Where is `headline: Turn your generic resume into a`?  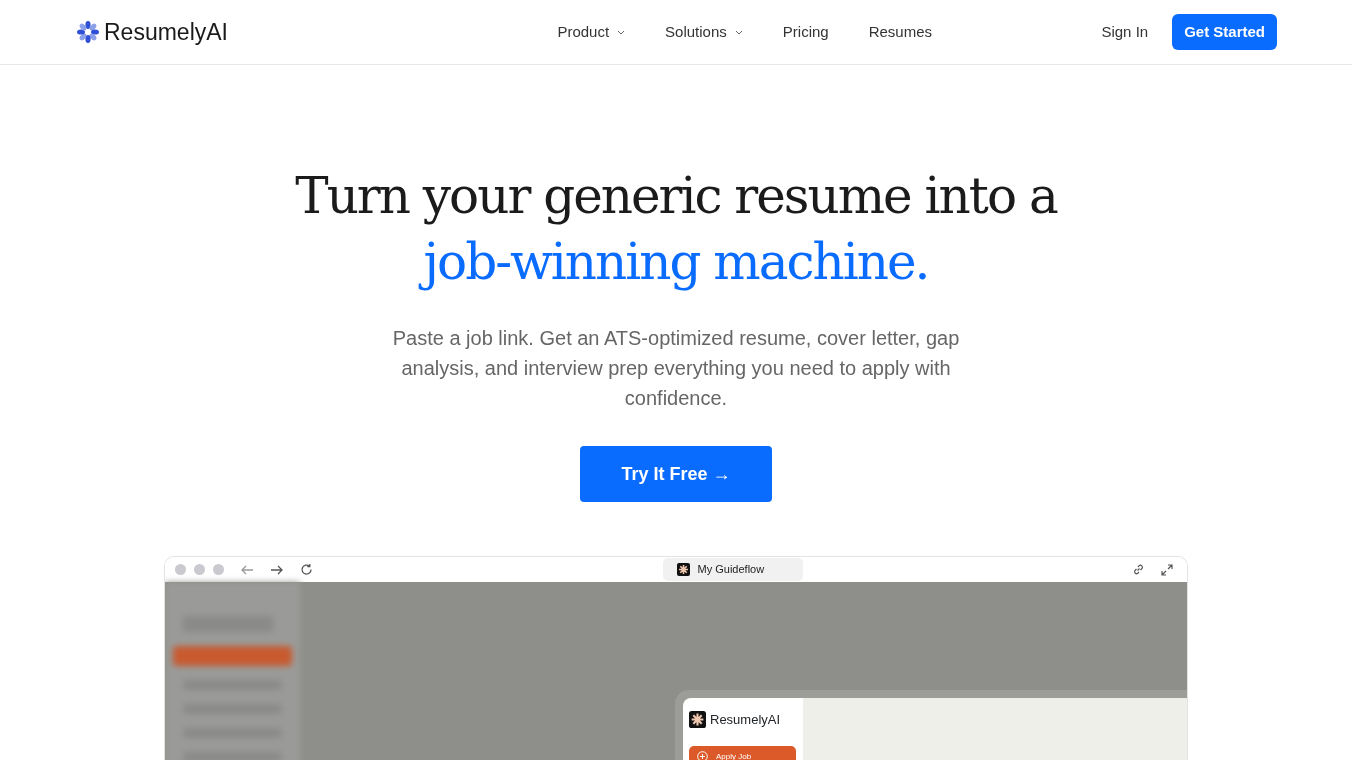 headline: Turn your generic resume into a is located at coordinates (676, 196).